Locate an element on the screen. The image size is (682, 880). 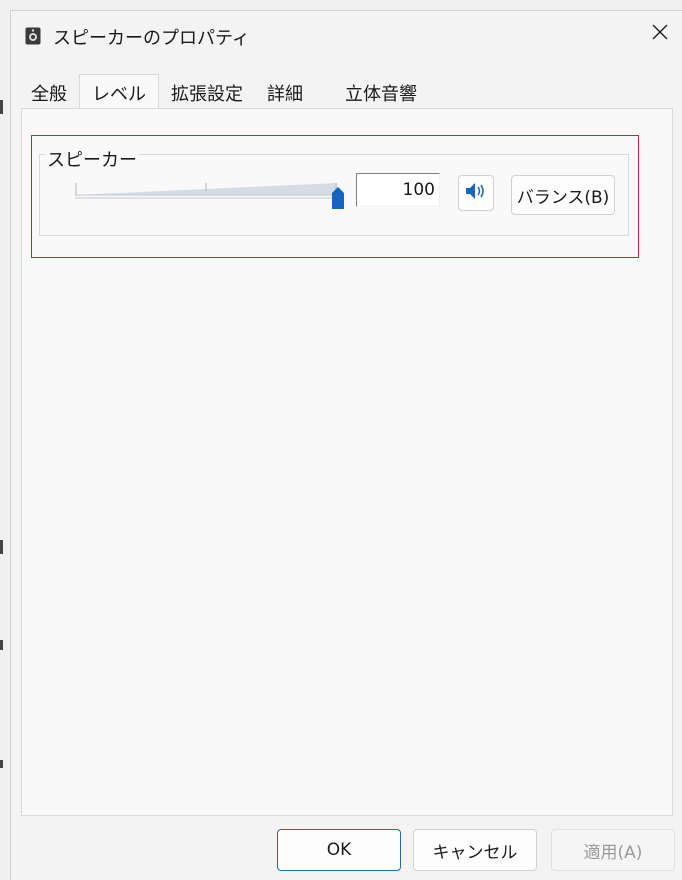
tab-enhancements: 拡張設定 is located at coordinates (207, 93).